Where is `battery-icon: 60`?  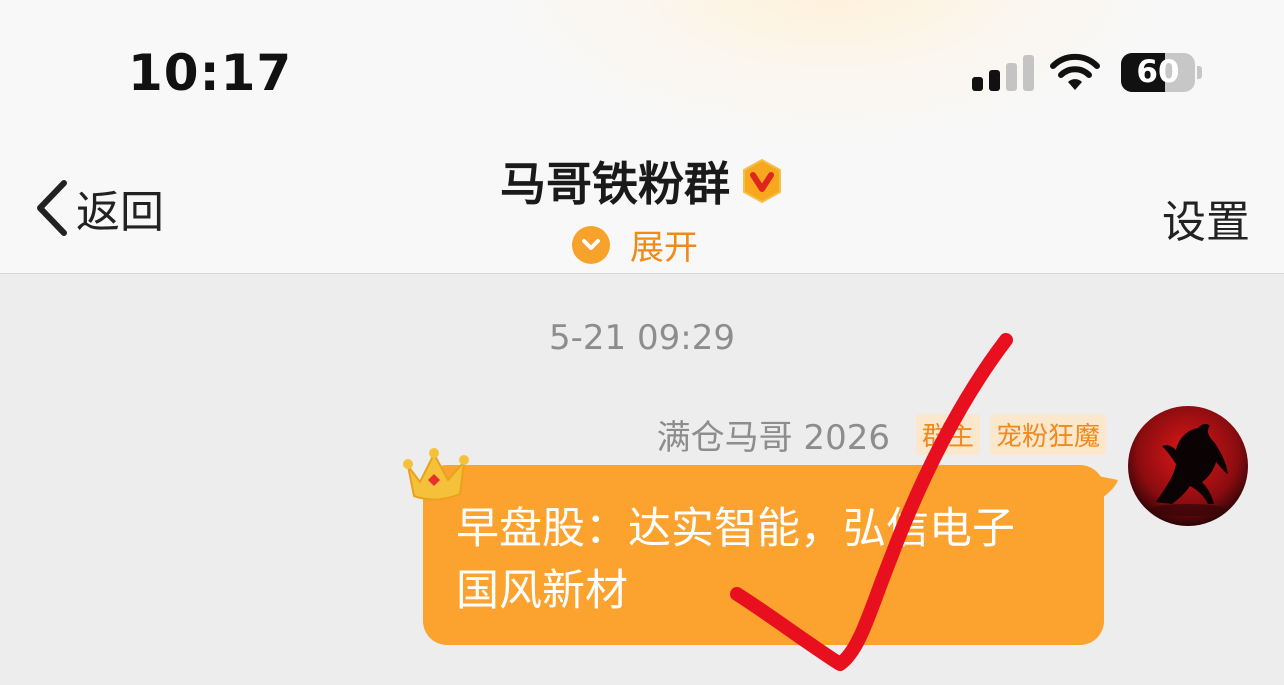 battery-icon: 60 is located at coordinates (1158, 72).